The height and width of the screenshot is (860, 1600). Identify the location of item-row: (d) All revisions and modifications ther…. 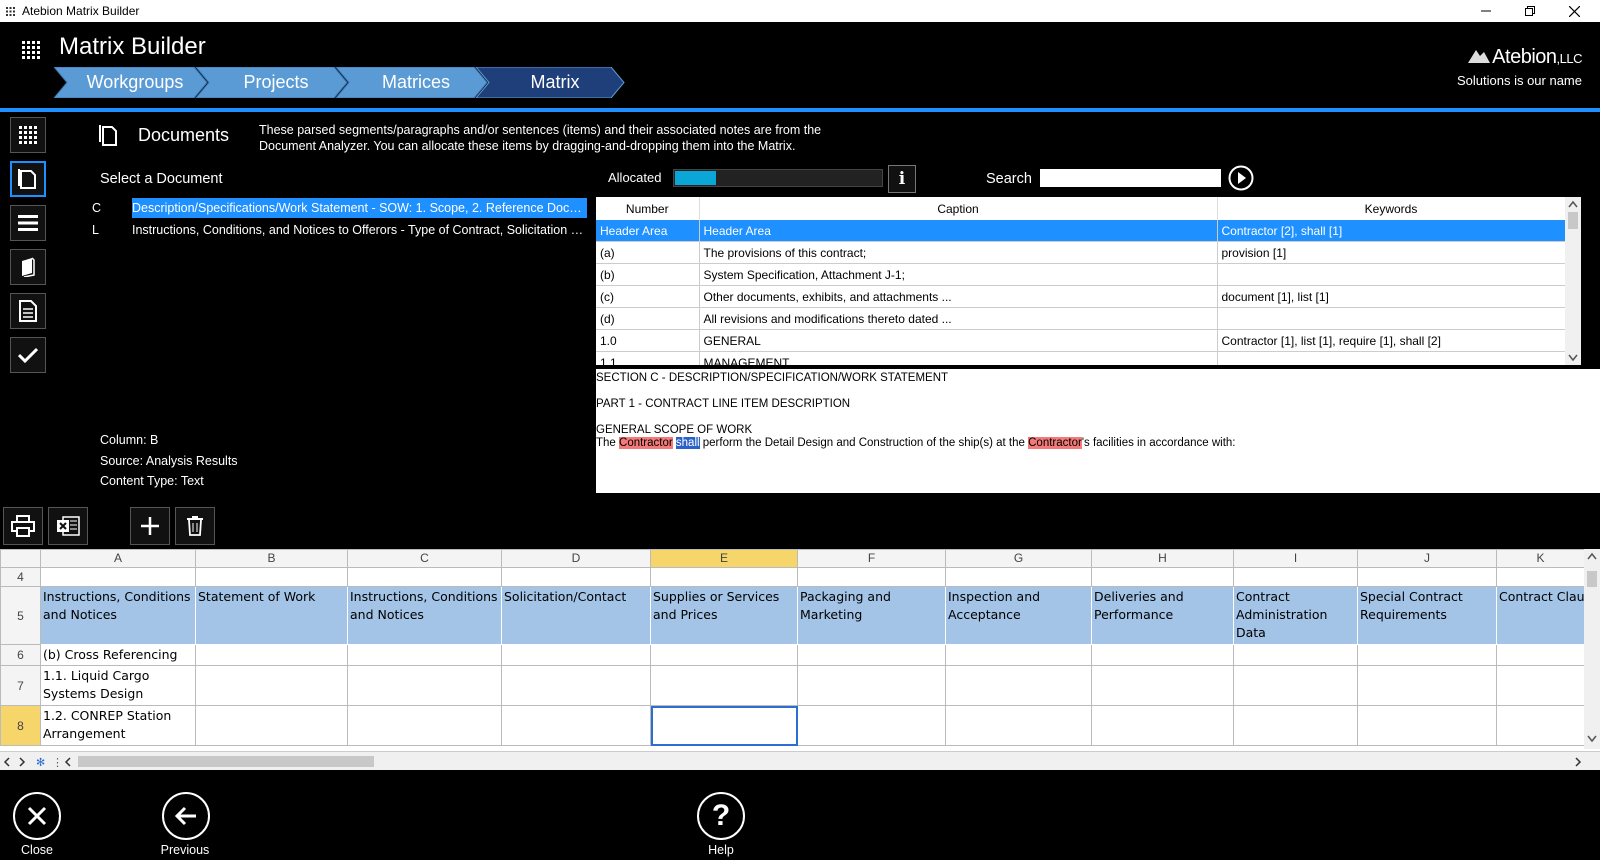
(1081, 318).